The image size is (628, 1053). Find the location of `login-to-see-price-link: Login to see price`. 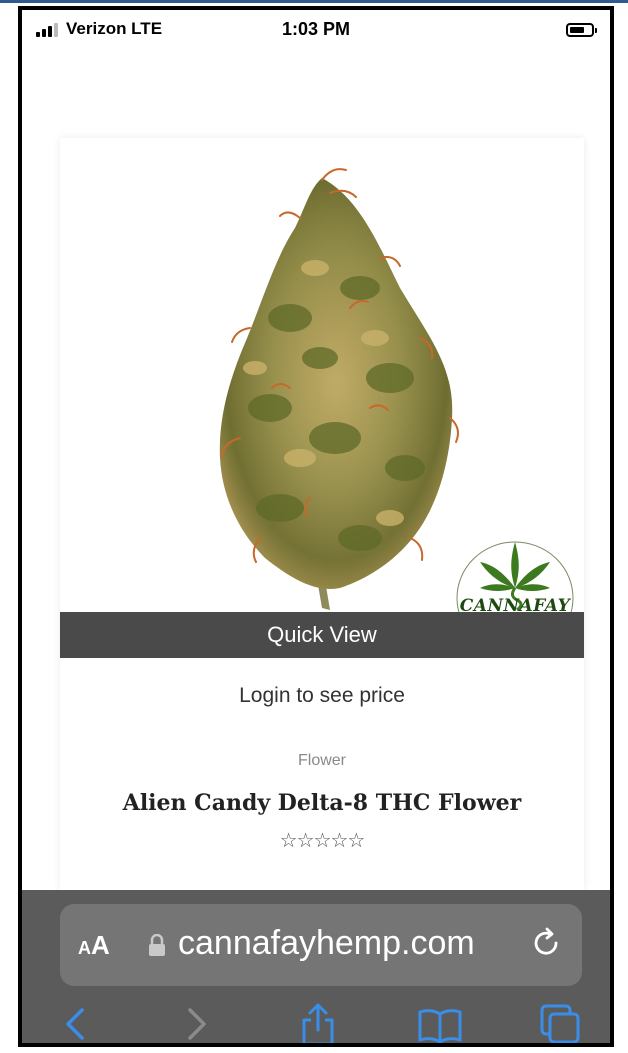

login-to-see-price-link: Login to see price is located at coordinates (322, 696).